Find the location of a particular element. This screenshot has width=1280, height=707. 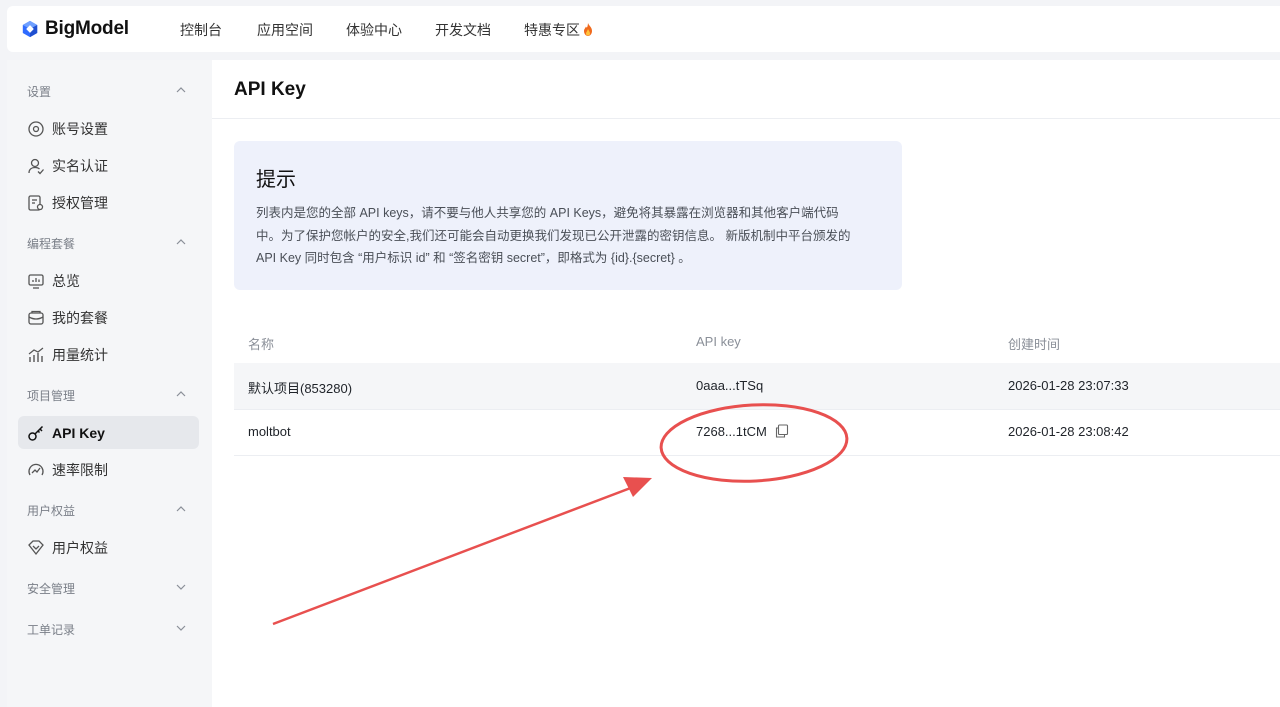

sidebar-group-user-benefits: 用户权益 is located at coordinates (107, 512).